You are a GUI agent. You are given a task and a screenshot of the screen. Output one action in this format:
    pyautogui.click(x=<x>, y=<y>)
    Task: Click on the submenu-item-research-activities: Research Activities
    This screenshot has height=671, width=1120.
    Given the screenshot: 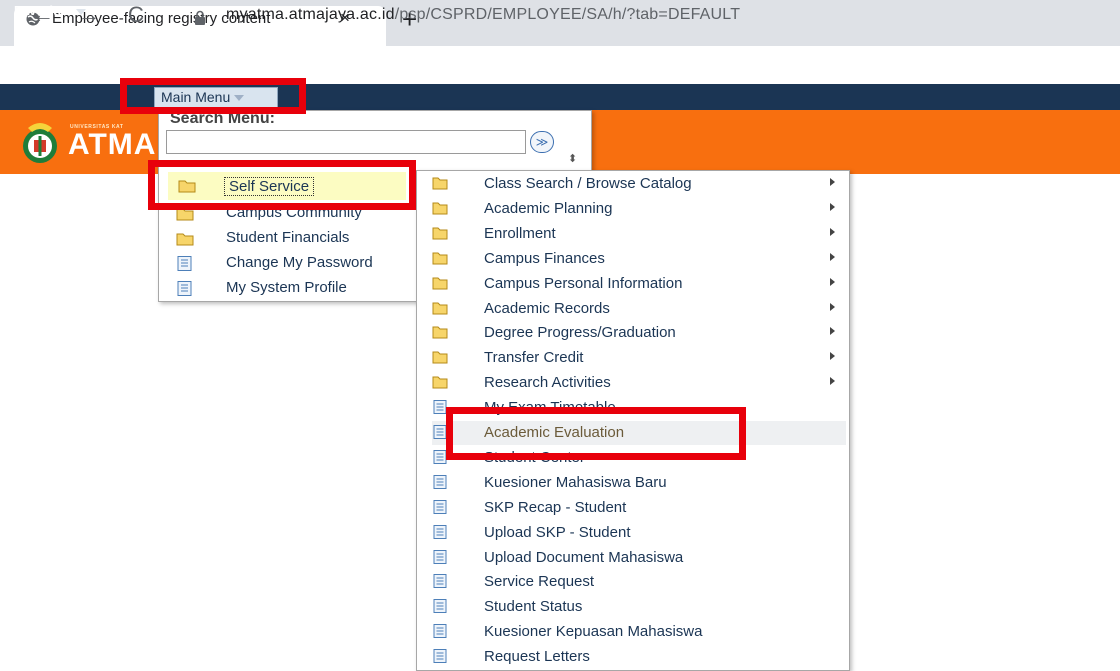 What is the action you would take?
    pyautogui.click(x=639, y=383)
    